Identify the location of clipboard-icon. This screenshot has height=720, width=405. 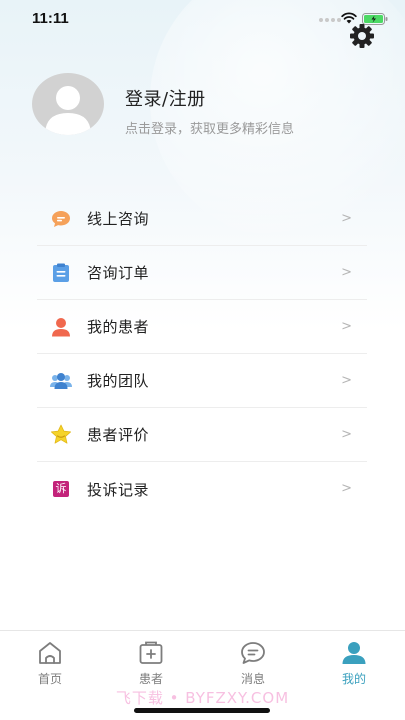
(61, 273).